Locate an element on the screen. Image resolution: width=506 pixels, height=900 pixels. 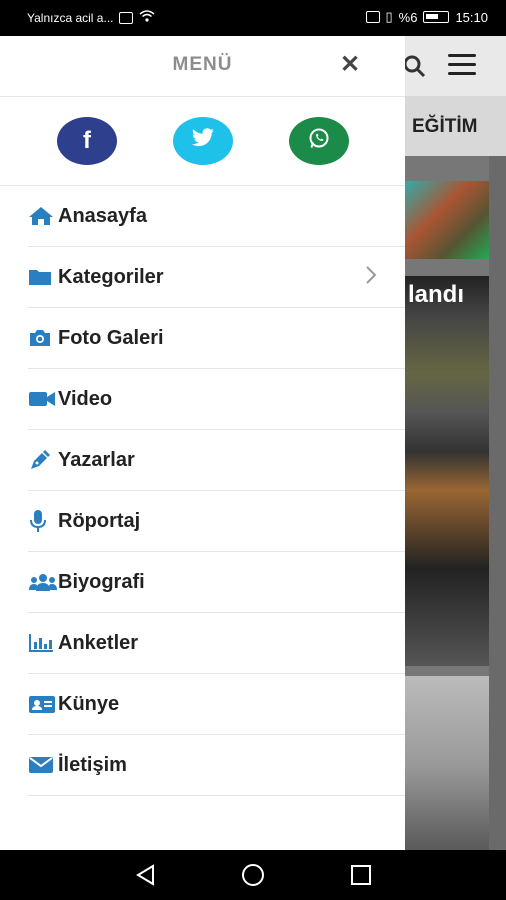
search-icon is located at coordinates (414, 69).